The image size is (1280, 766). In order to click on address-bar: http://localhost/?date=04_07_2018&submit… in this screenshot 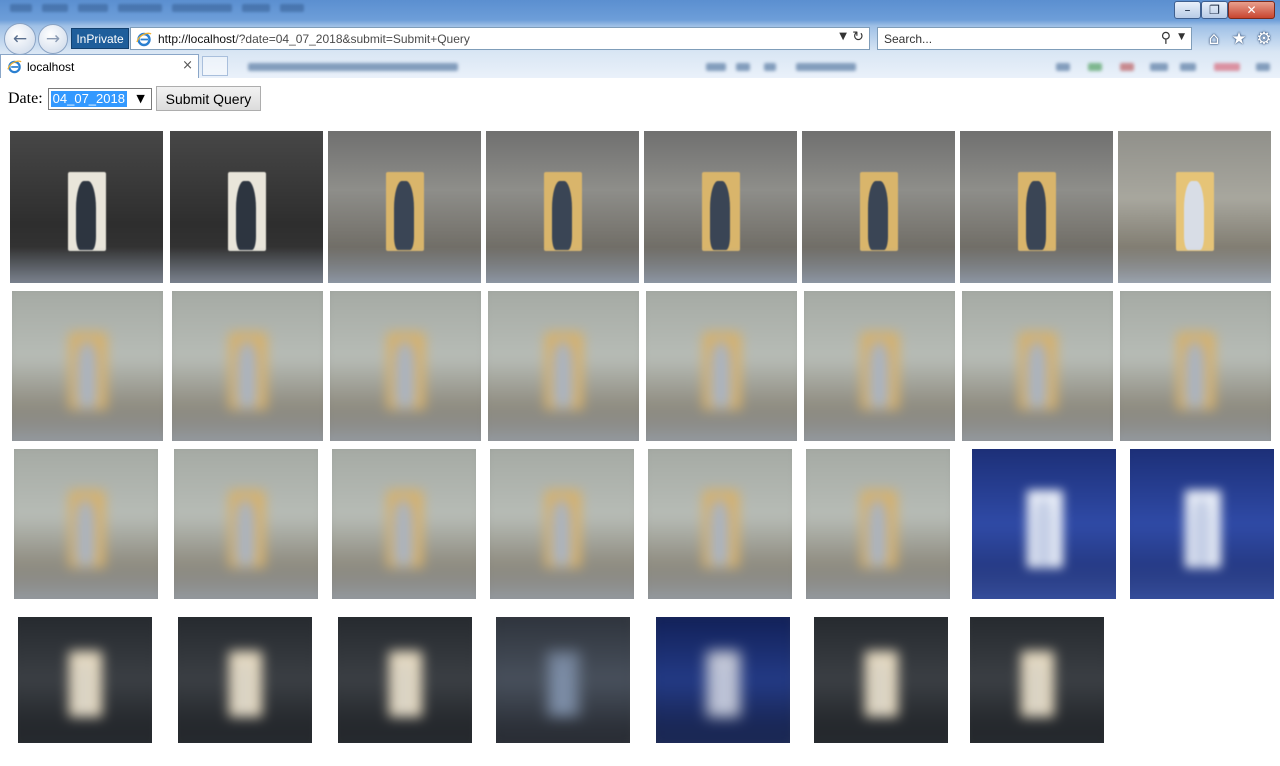, I will do `click(500, 38)`.